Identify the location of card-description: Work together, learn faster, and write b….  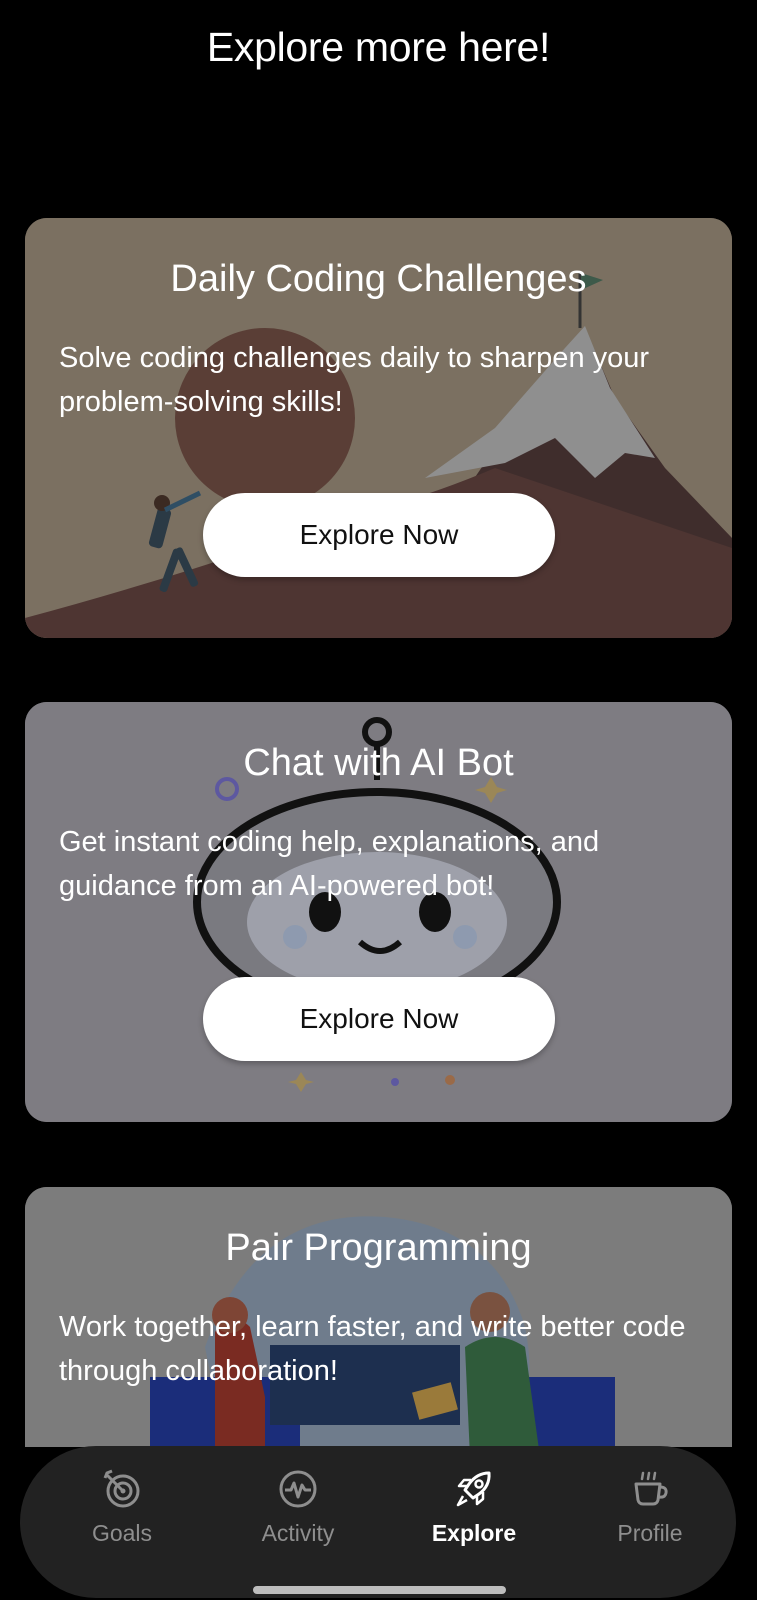
(372, 1349).